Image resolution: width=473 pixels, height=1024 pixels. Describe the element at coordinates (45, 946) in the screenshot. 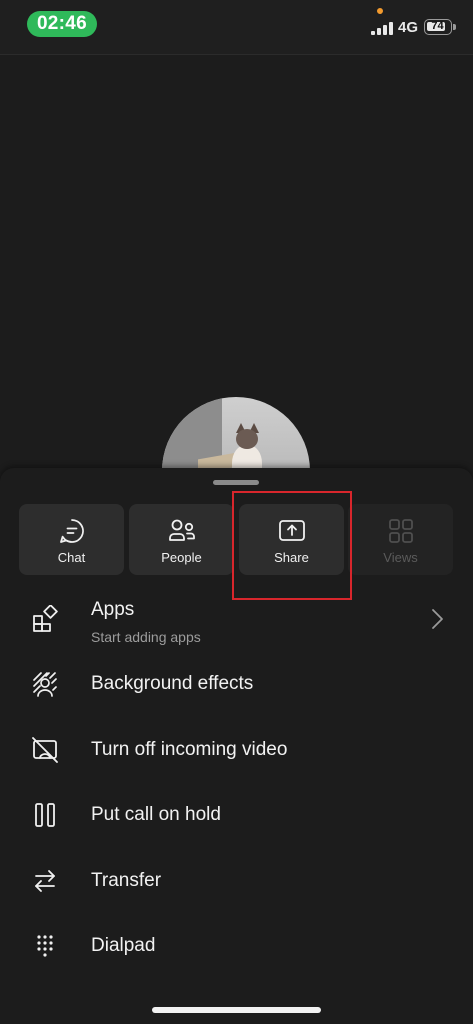

I see `dialpad-icon` at that location.